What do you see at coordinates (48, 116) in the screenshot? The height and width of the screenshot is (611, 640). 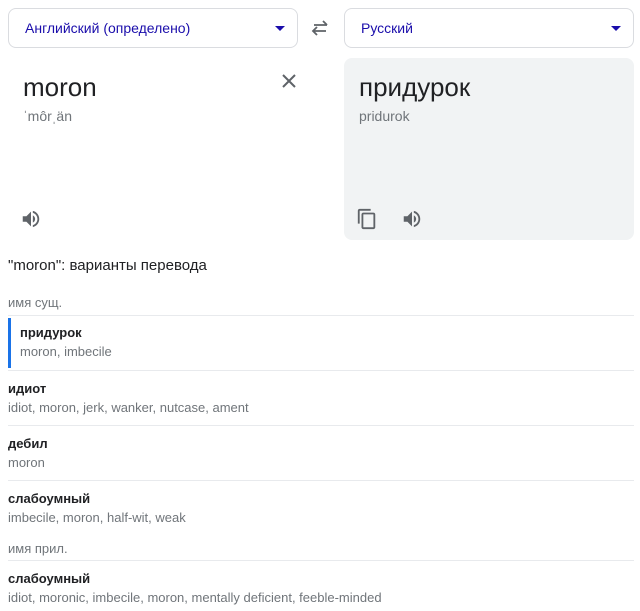 I see `source-phonetic: ˈmôrˌän` at bounding box center [48, 116].